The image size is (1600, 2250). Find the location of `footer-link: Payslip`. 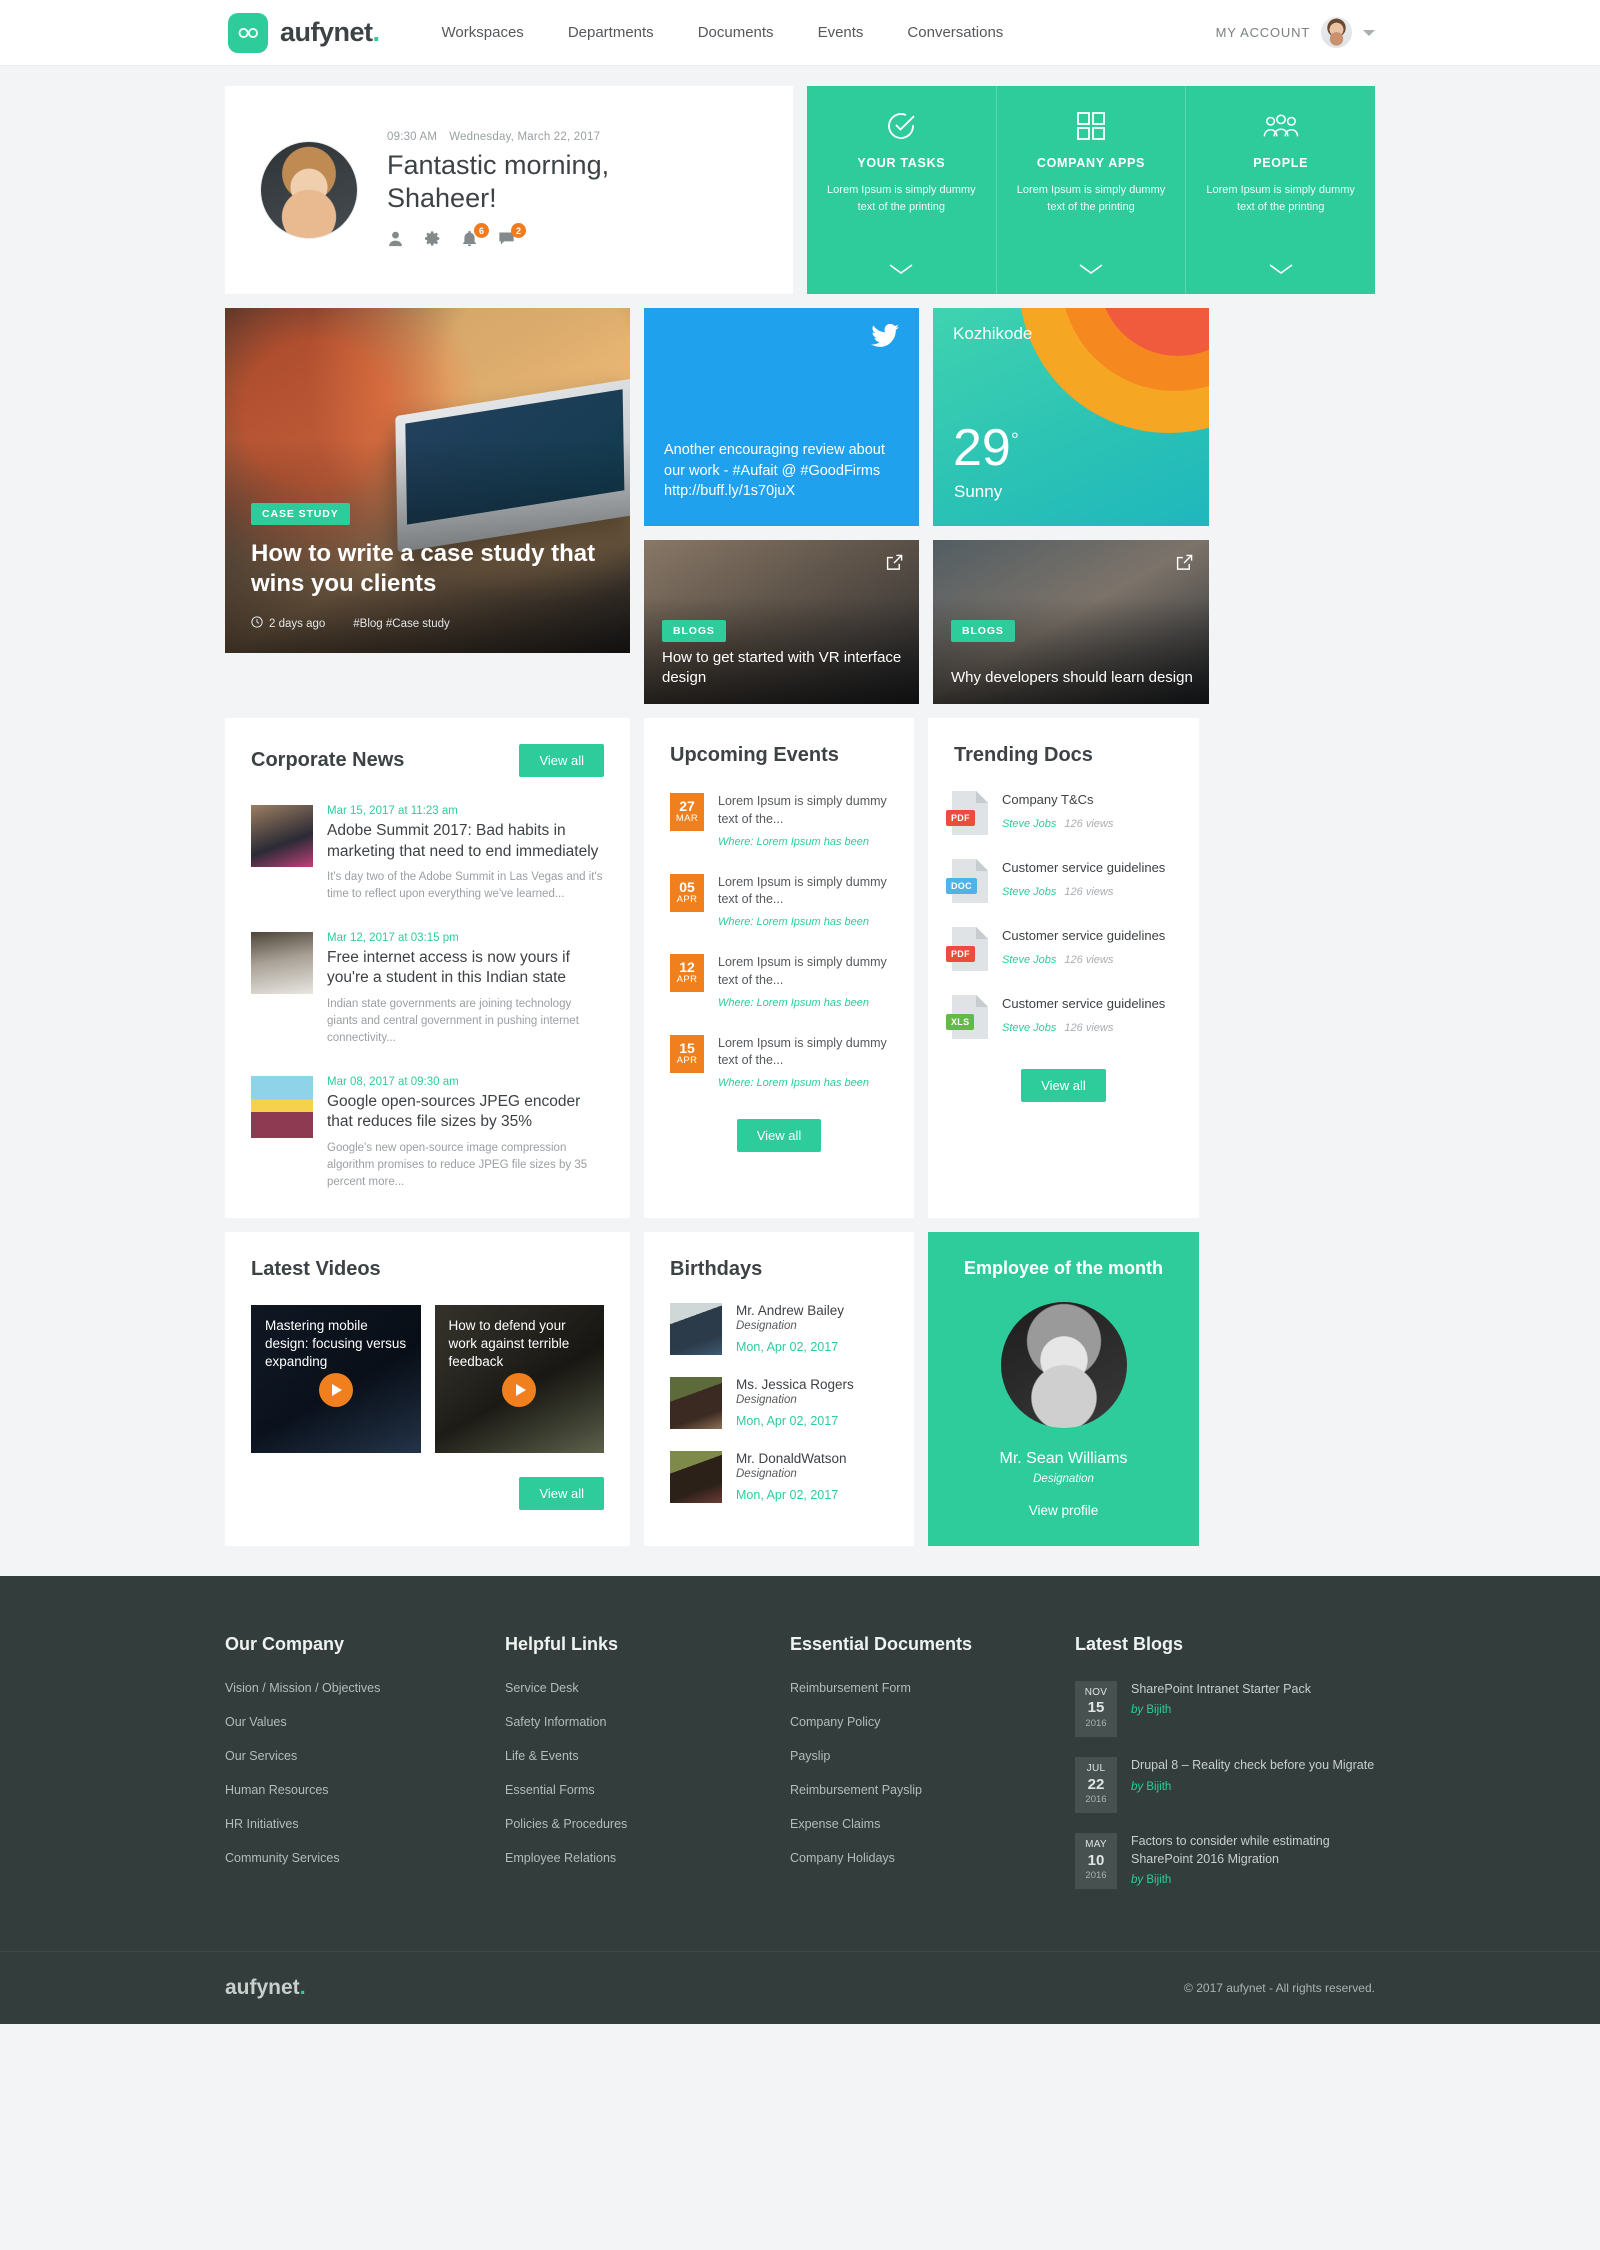

footer-link: Payslip is located at coordinates (932, 1756).